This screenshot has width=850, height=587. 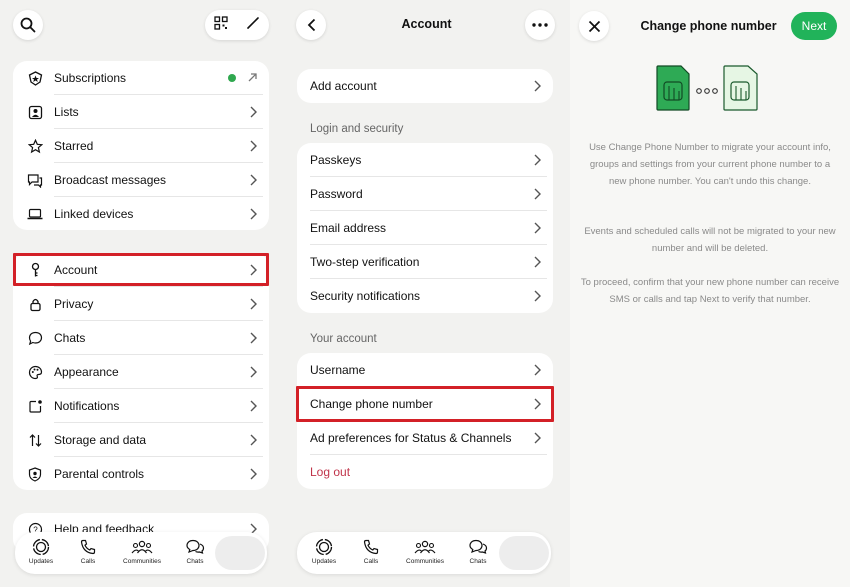 What do you see at coordinates (141, 112) in the screenshot?
I see `settings-item-lists: Lists` at bounding box center [141, 112].